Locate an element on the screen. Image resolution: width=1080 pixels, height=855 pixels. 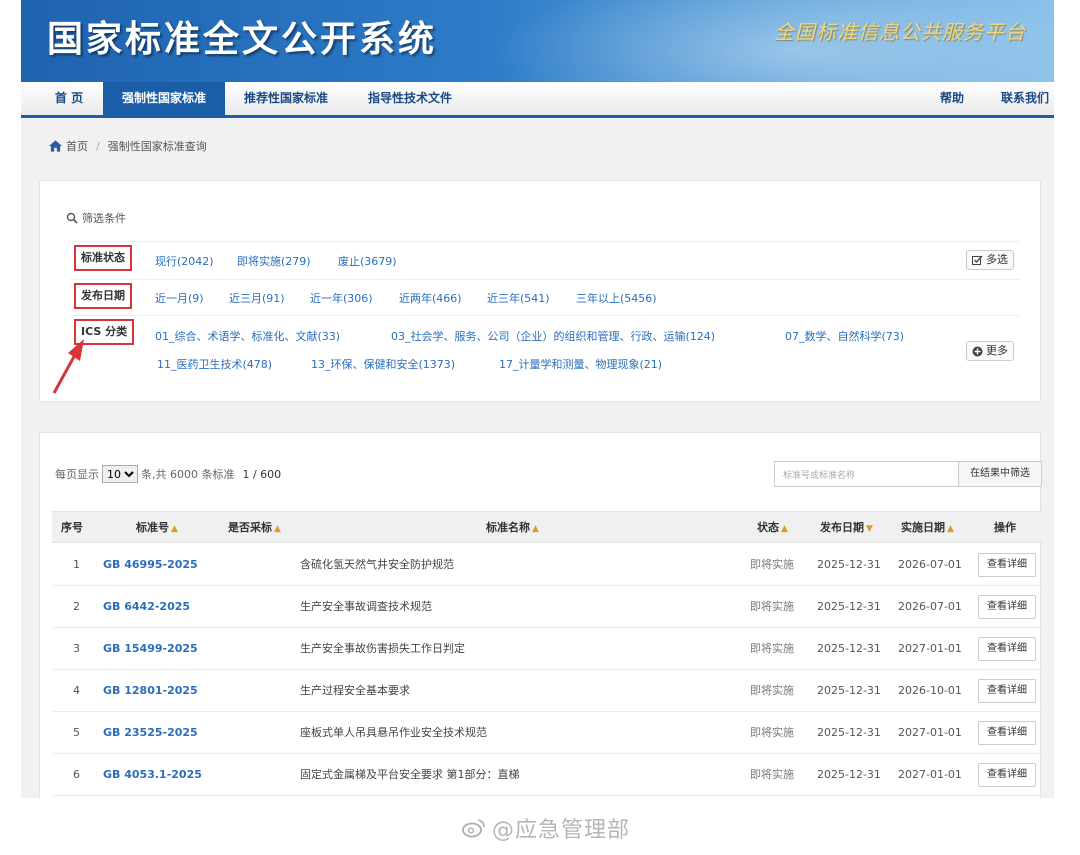
pager: 每页显示 10 条,共 6000 条标准 1 / 600 is located at coordinates (168, 474).